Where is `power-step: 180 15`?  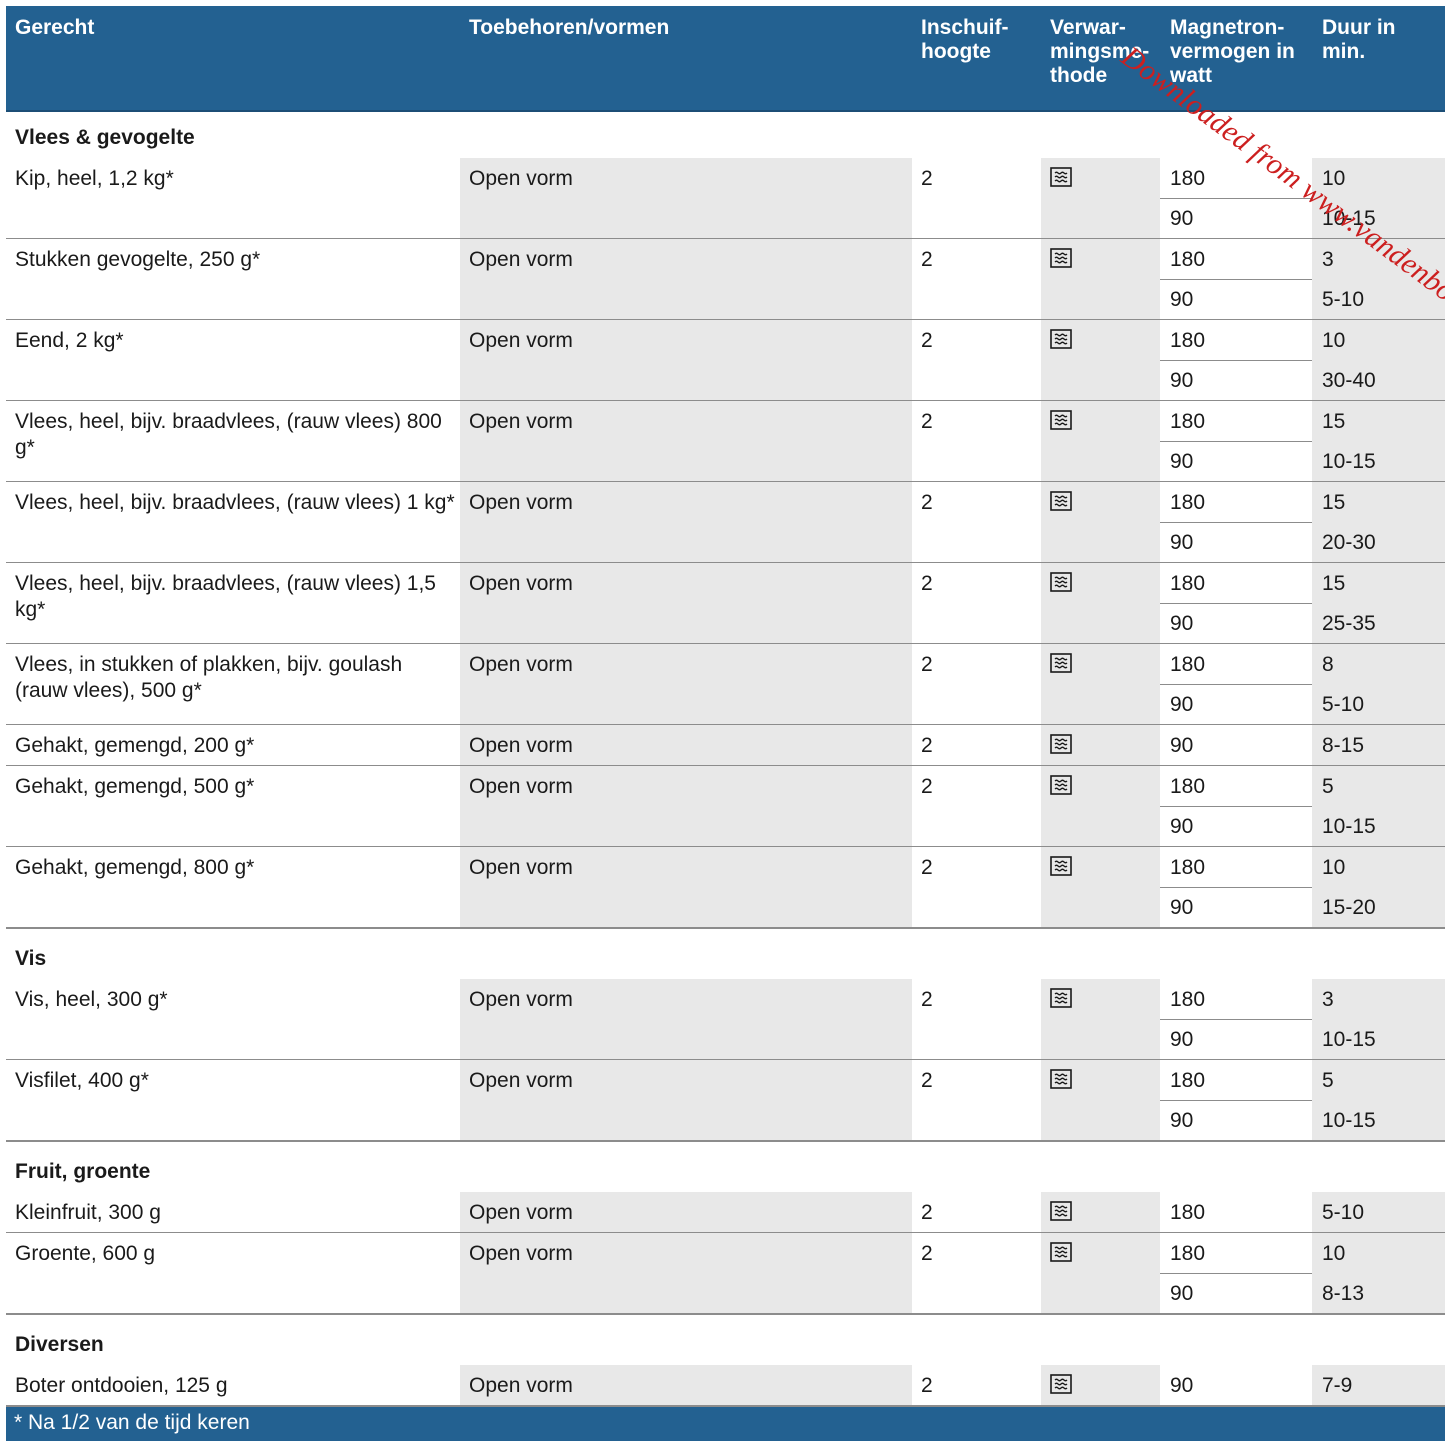 power-step: 180 15 is located at coordinates (1302, 421).